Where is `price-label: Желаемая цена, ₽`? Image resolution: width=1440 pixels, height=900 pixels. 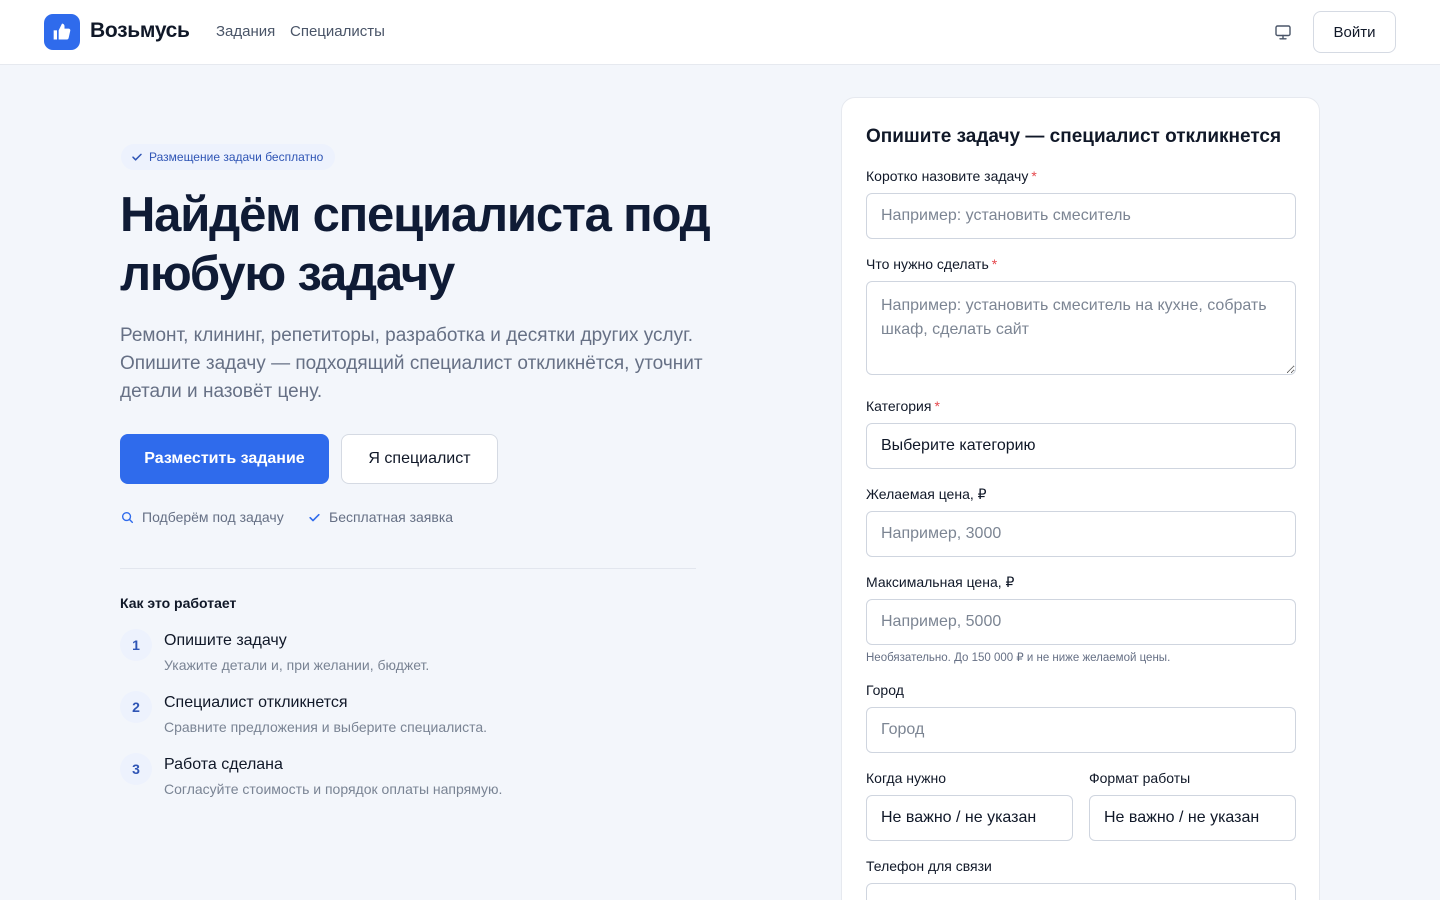
price-label: Желаемая цена, ₽ is located at coordinates (926, 494).